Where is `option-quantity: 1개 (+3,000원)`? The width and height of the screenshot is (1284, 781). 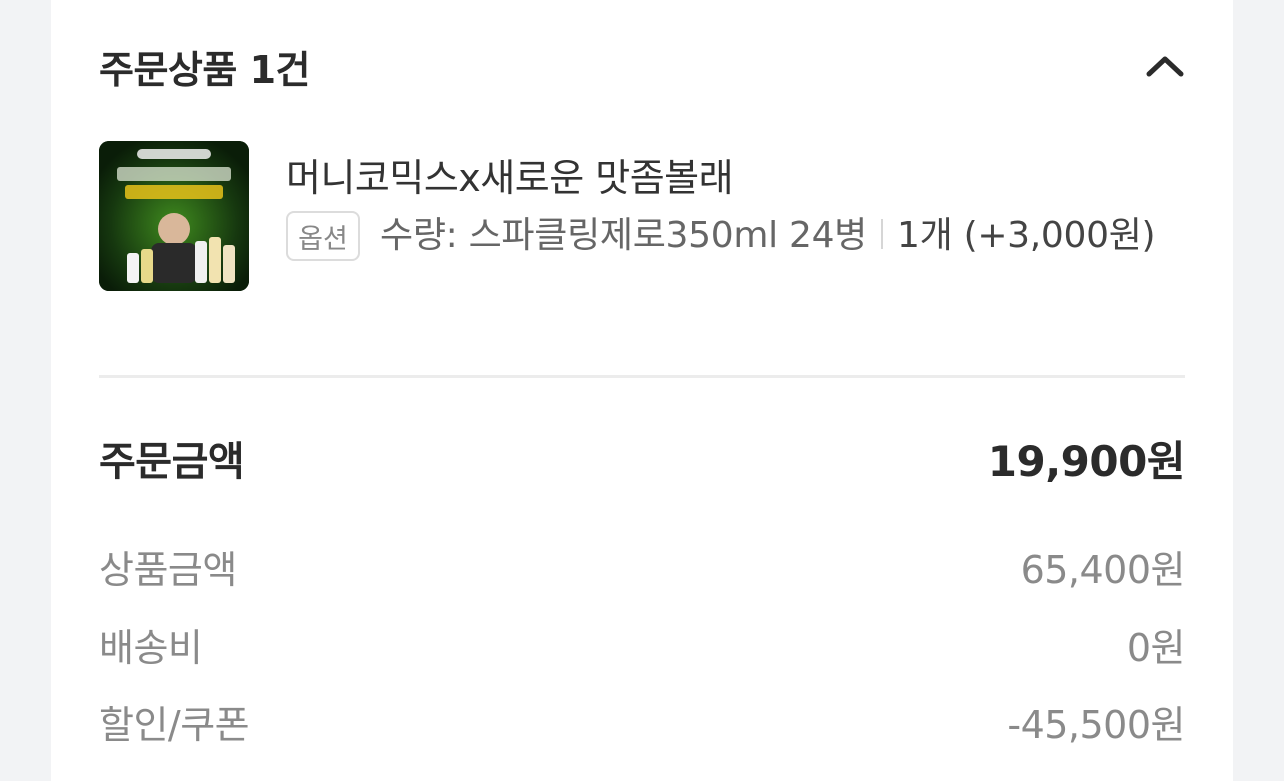 option-quantity: 1개 (+3,000원) is located at coordinates (1026, 235).